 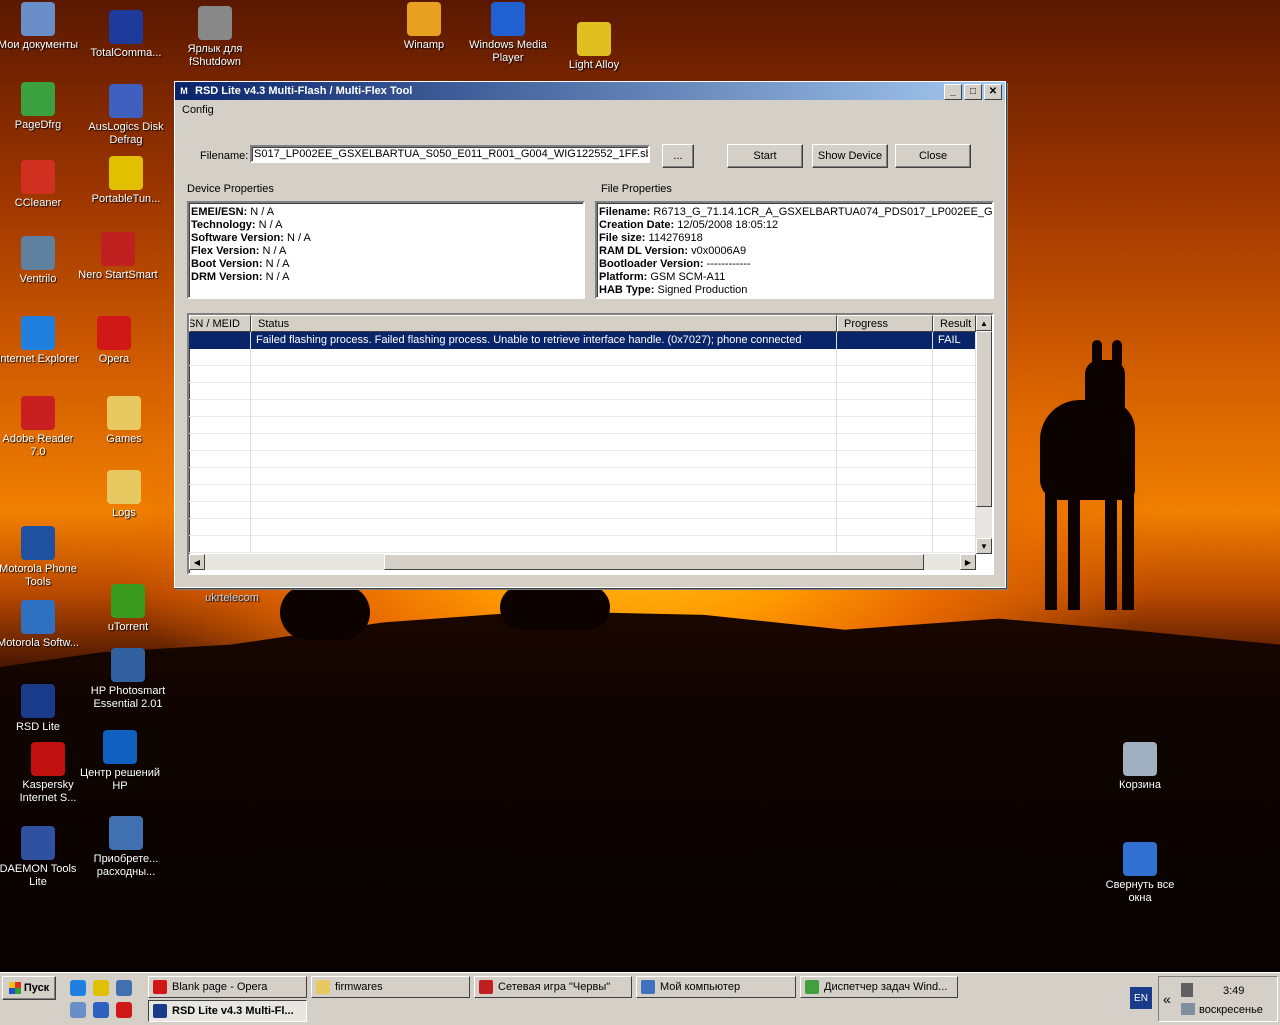 I want to click on grid-header-sn: SN / MEID, so click(x=220, y=323).